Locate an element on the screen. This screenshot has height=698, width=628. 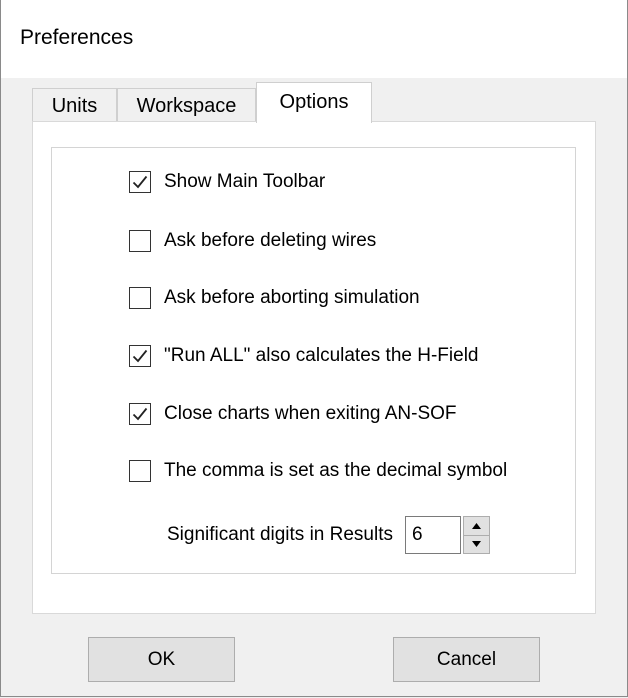
option-close-charts-on-exit: Close charts when exiting AN-SOF is located at coordinates (293, 414).